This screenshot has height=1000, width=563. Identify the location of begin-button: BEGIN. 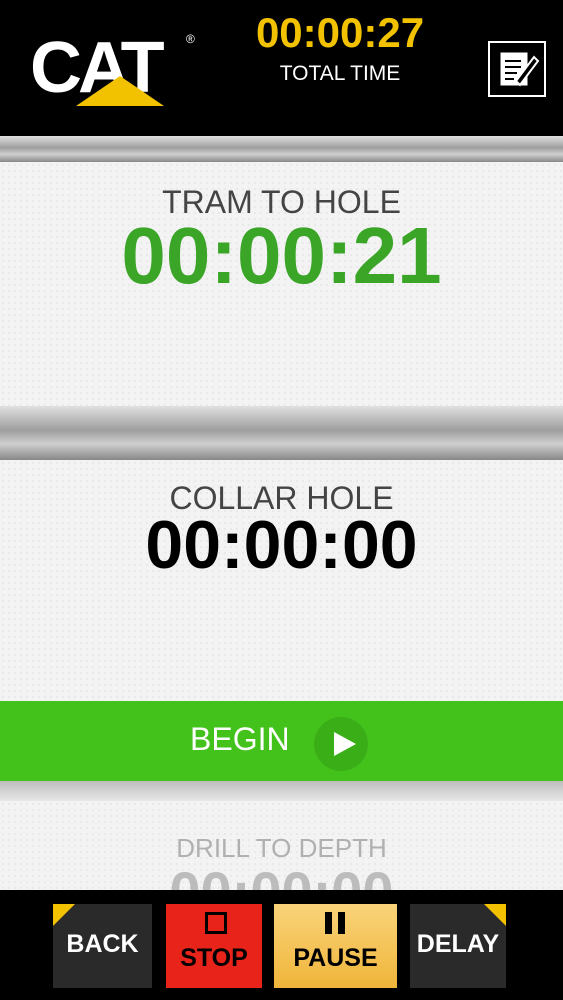
(281, 741).